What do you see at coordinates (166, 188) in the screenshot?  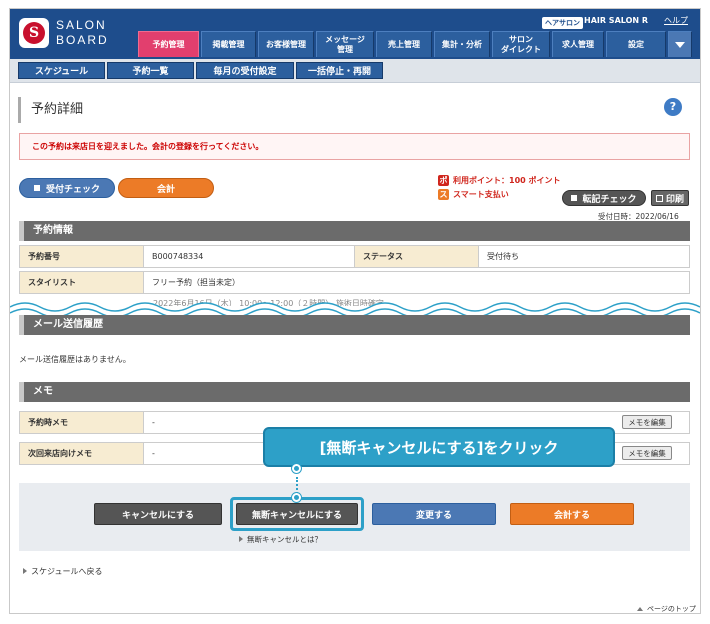 I see `pay-button: 会計` at bounding box center [166, 188].